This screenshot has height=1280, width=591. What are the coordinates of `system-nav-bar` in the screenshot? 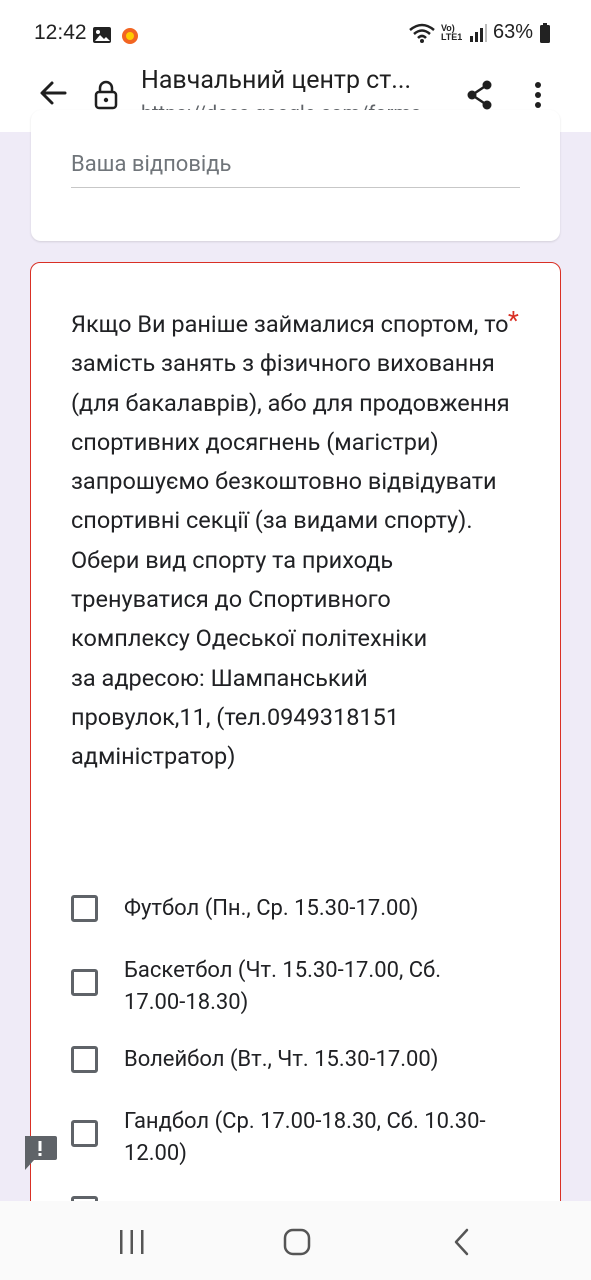 It's located at (295, 1240).